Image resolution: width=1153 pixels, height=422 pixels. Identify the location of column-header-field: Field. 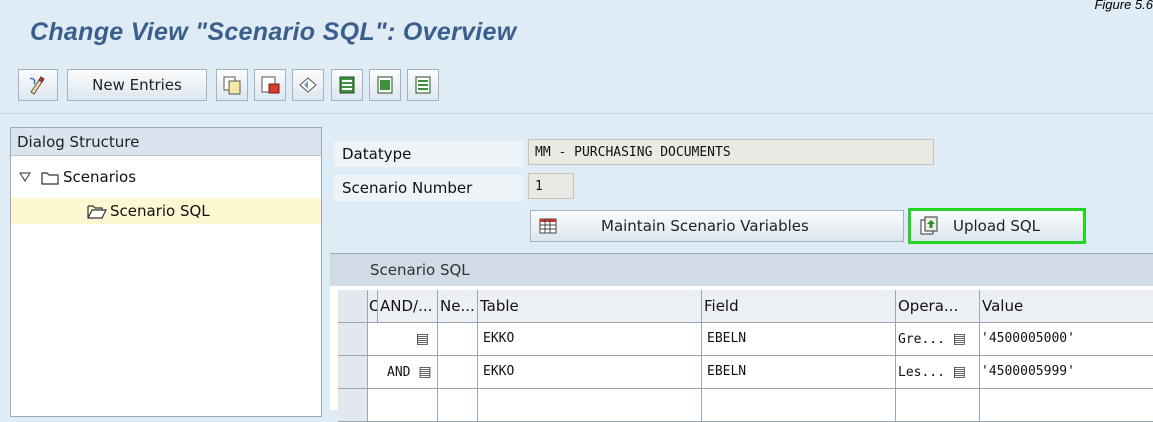
(799, 306).